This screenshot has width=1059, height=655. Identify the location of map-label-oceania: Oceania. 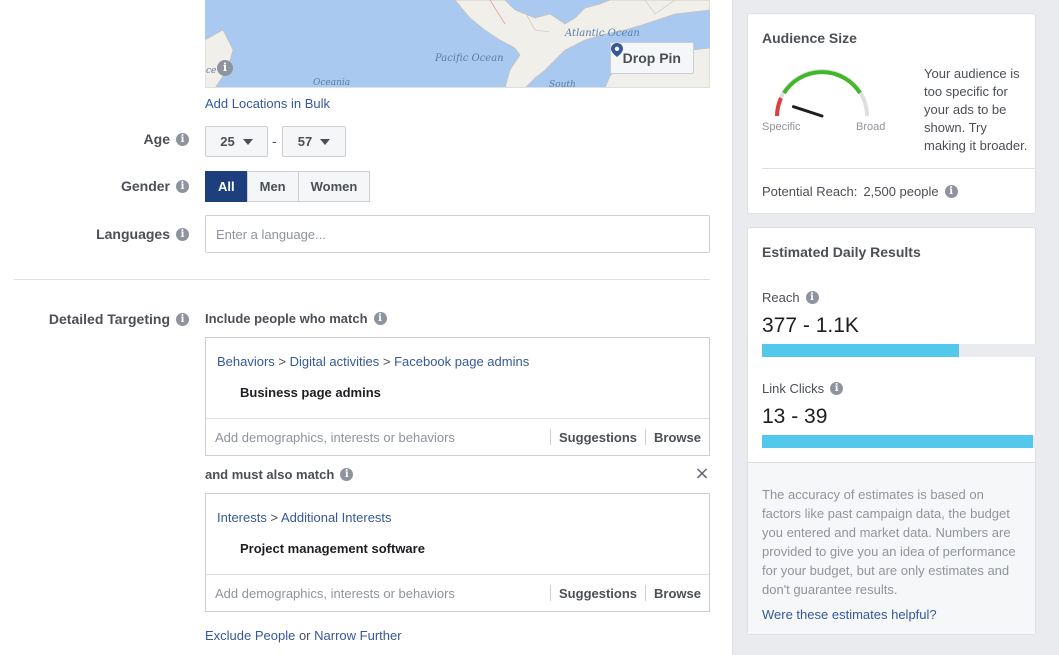
(332, 83).